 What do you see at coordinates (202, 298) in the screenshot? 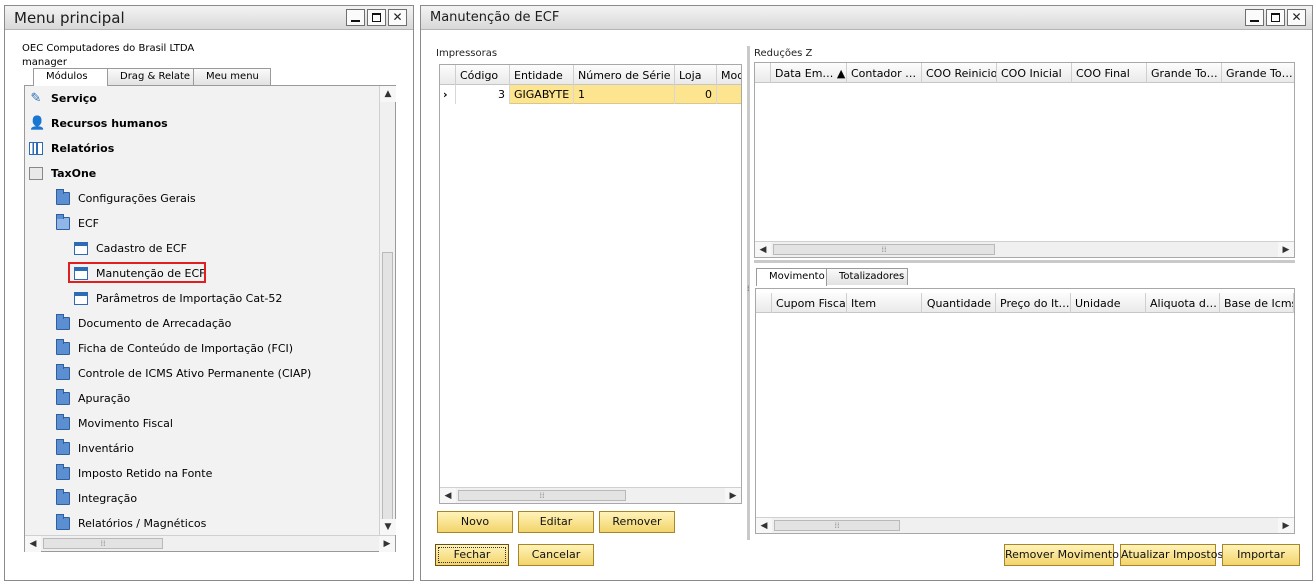
I see `menu-item-parametros-cat52: Parâmetros de Importação Cat-52` at bounding box center [202, 298].